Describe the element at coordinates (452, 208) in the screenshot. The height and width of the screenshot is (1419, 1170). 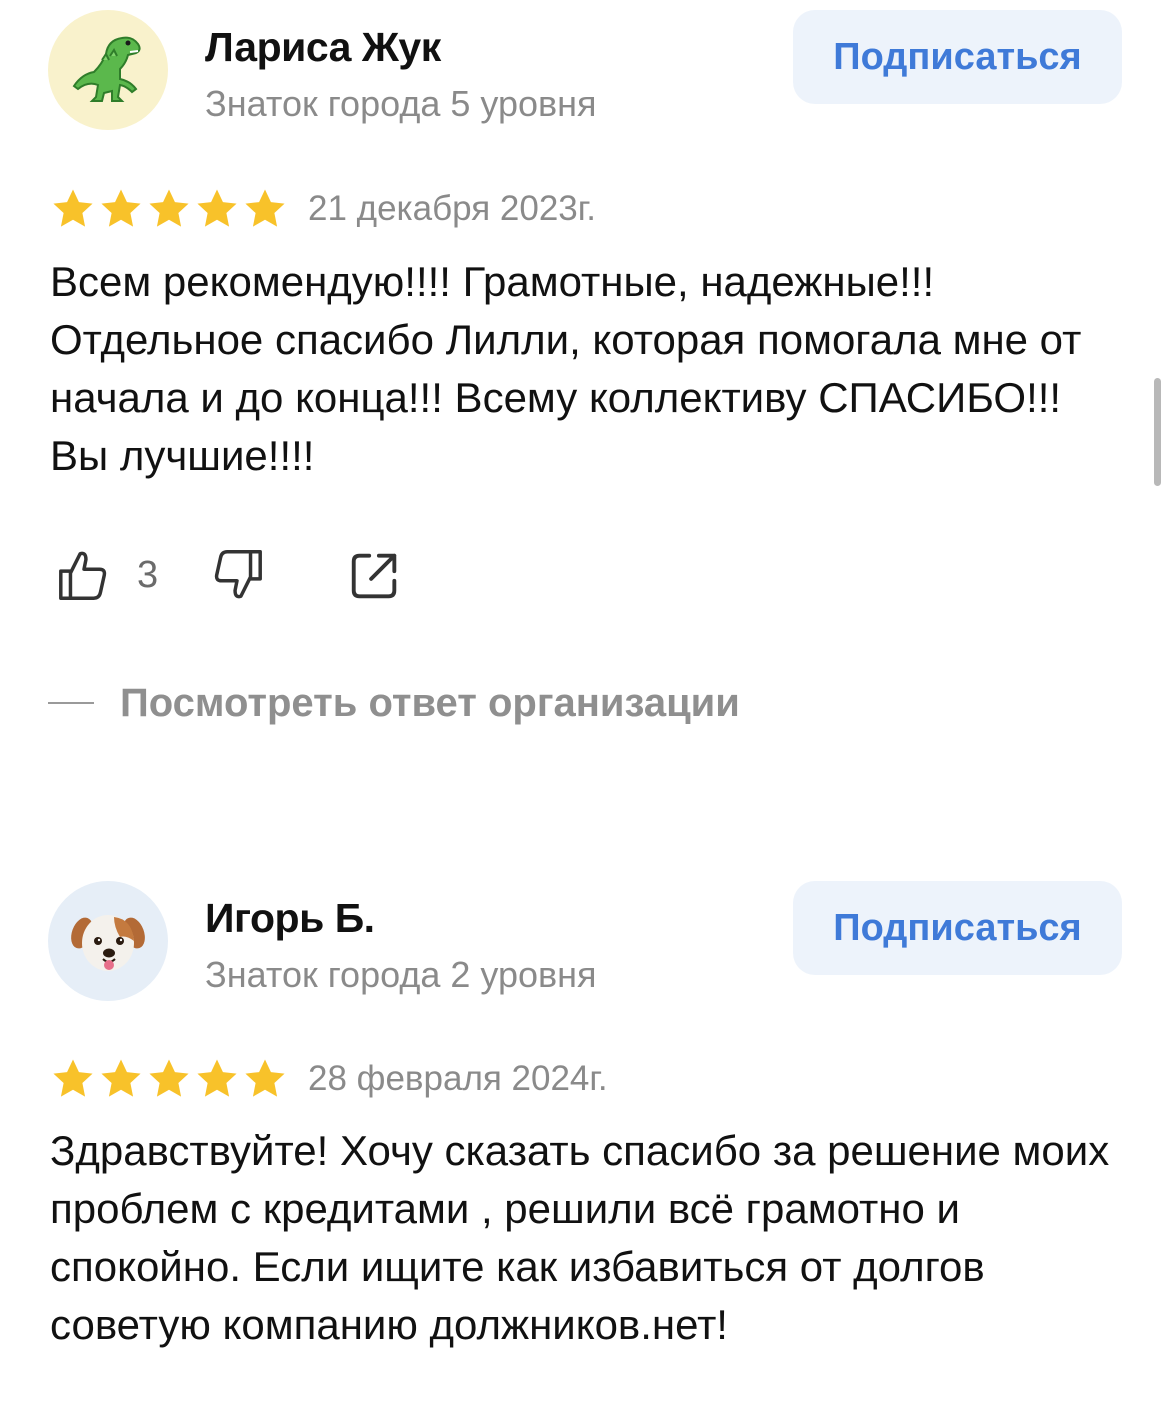
I see `review-date: 21 декабря 2023г.` at that location.